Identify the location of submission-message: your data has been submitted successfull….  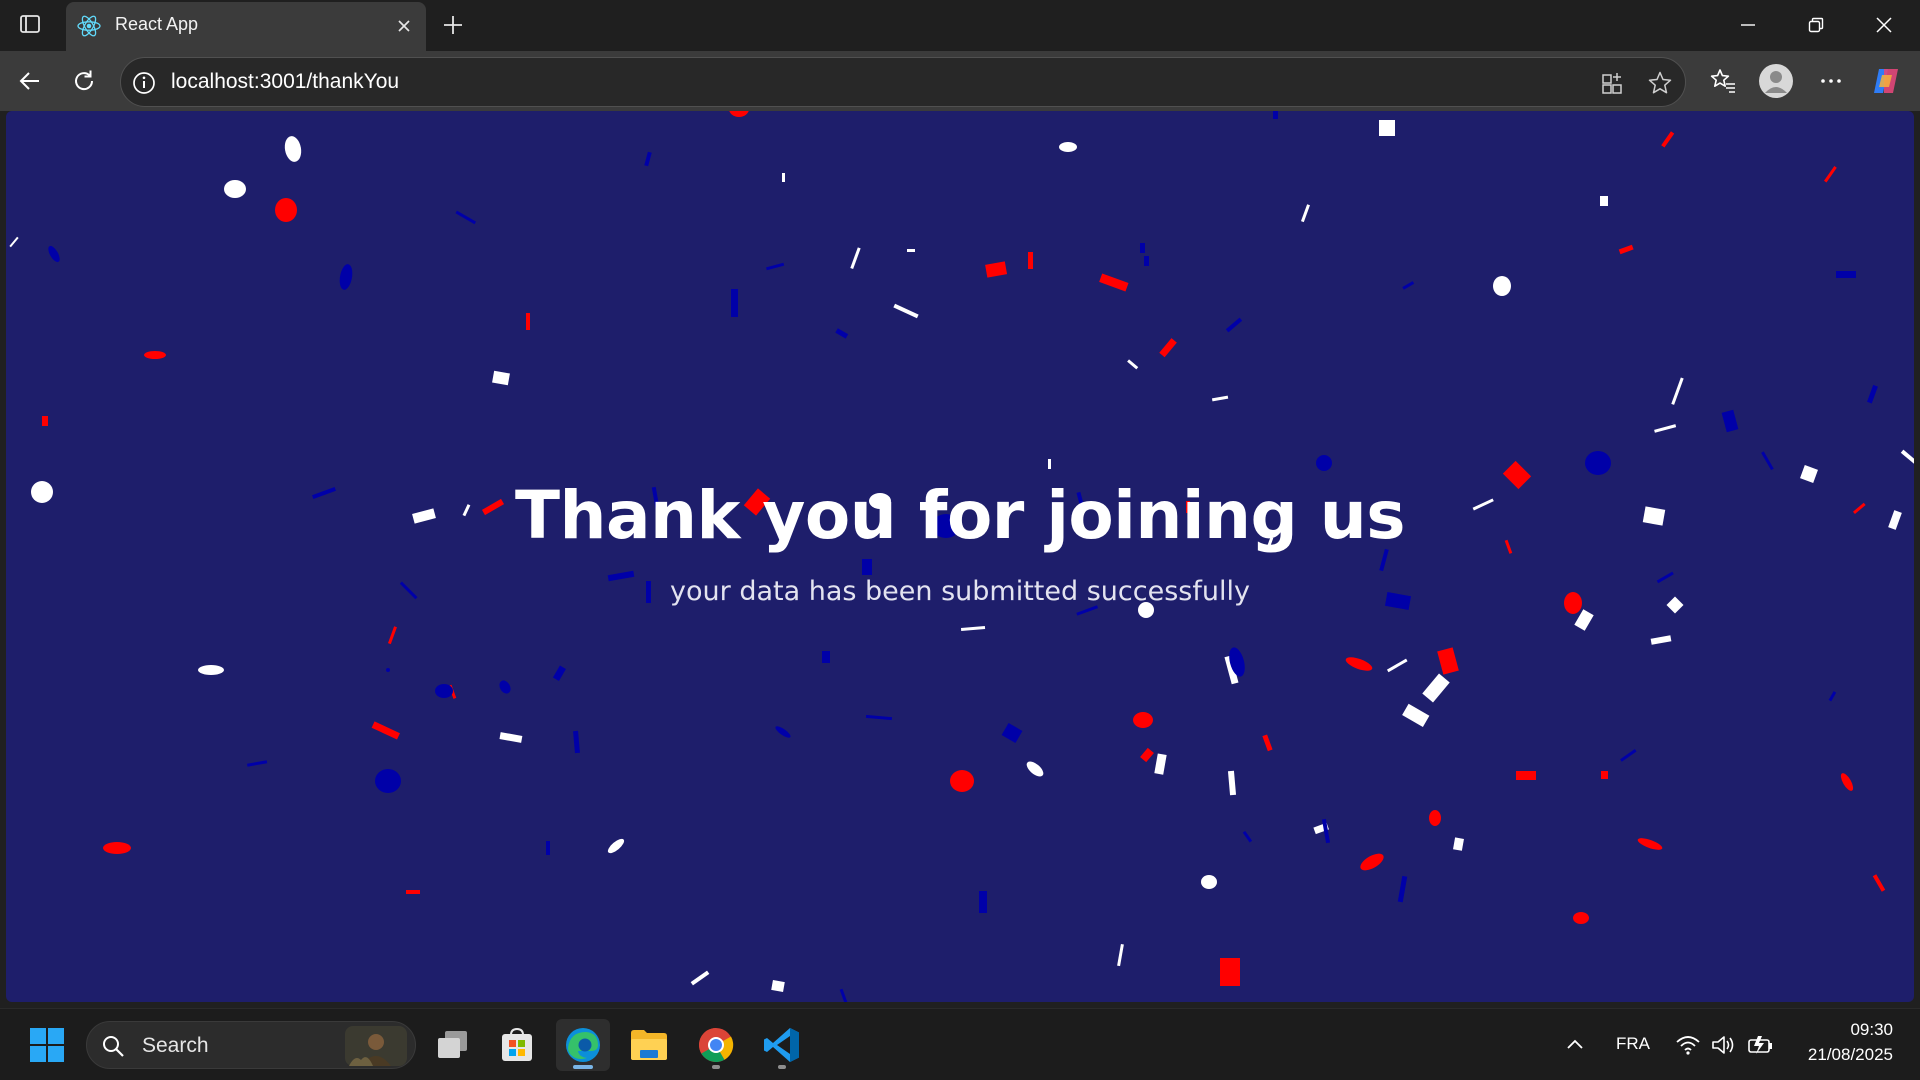
(960, 591).